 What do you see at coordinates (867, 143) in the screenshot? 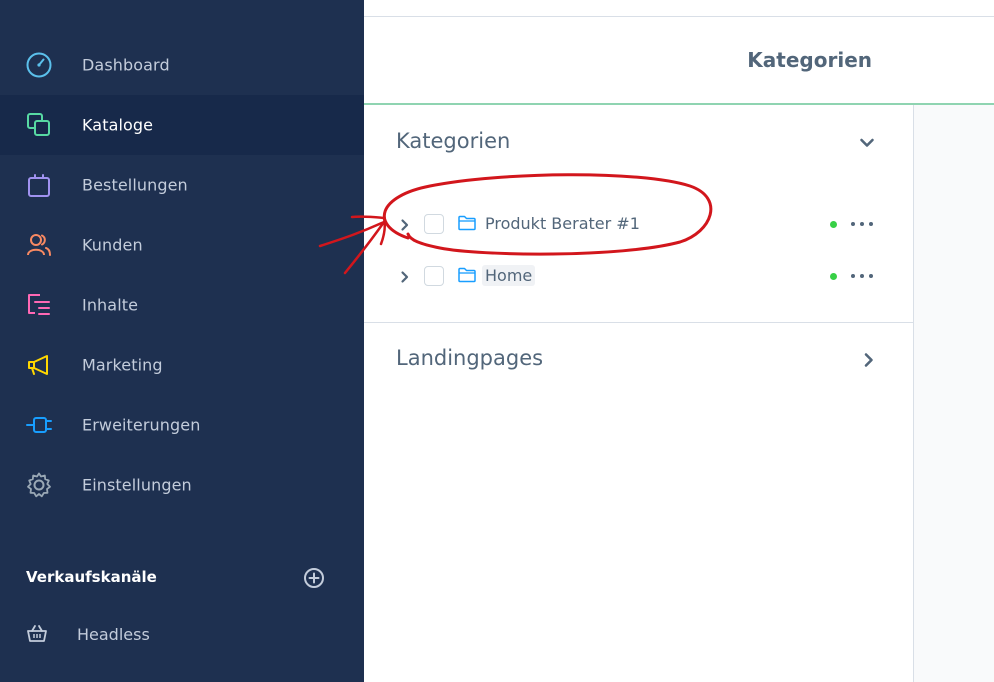
I see `chevron-down-icon` at bounding box center [867, 143].